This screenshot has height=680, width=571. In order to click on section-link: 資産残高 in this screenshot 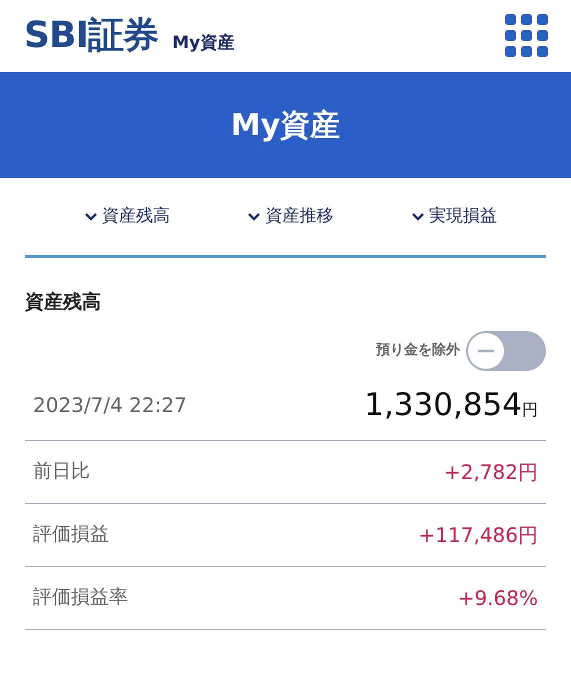, I will do `click(127, 217)`.